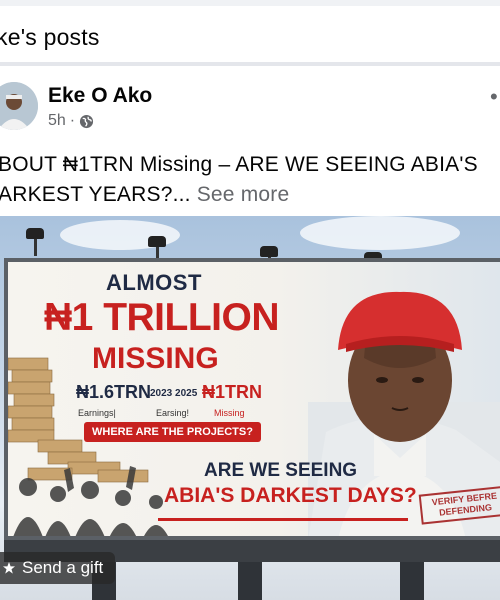 Image resolution: width=500 pixels, height=600 pixels. What do you see at coordinates (232, 392) in the screenshot?
I see `billboard-amount-missing: ₦1TRN` at bounding box center [232, 392].